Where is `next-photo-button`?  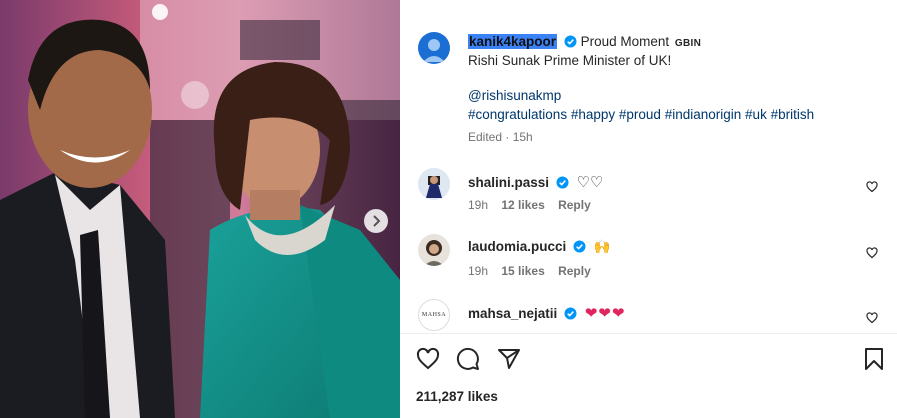 next-photo-button is located at coordinates (376, 221).